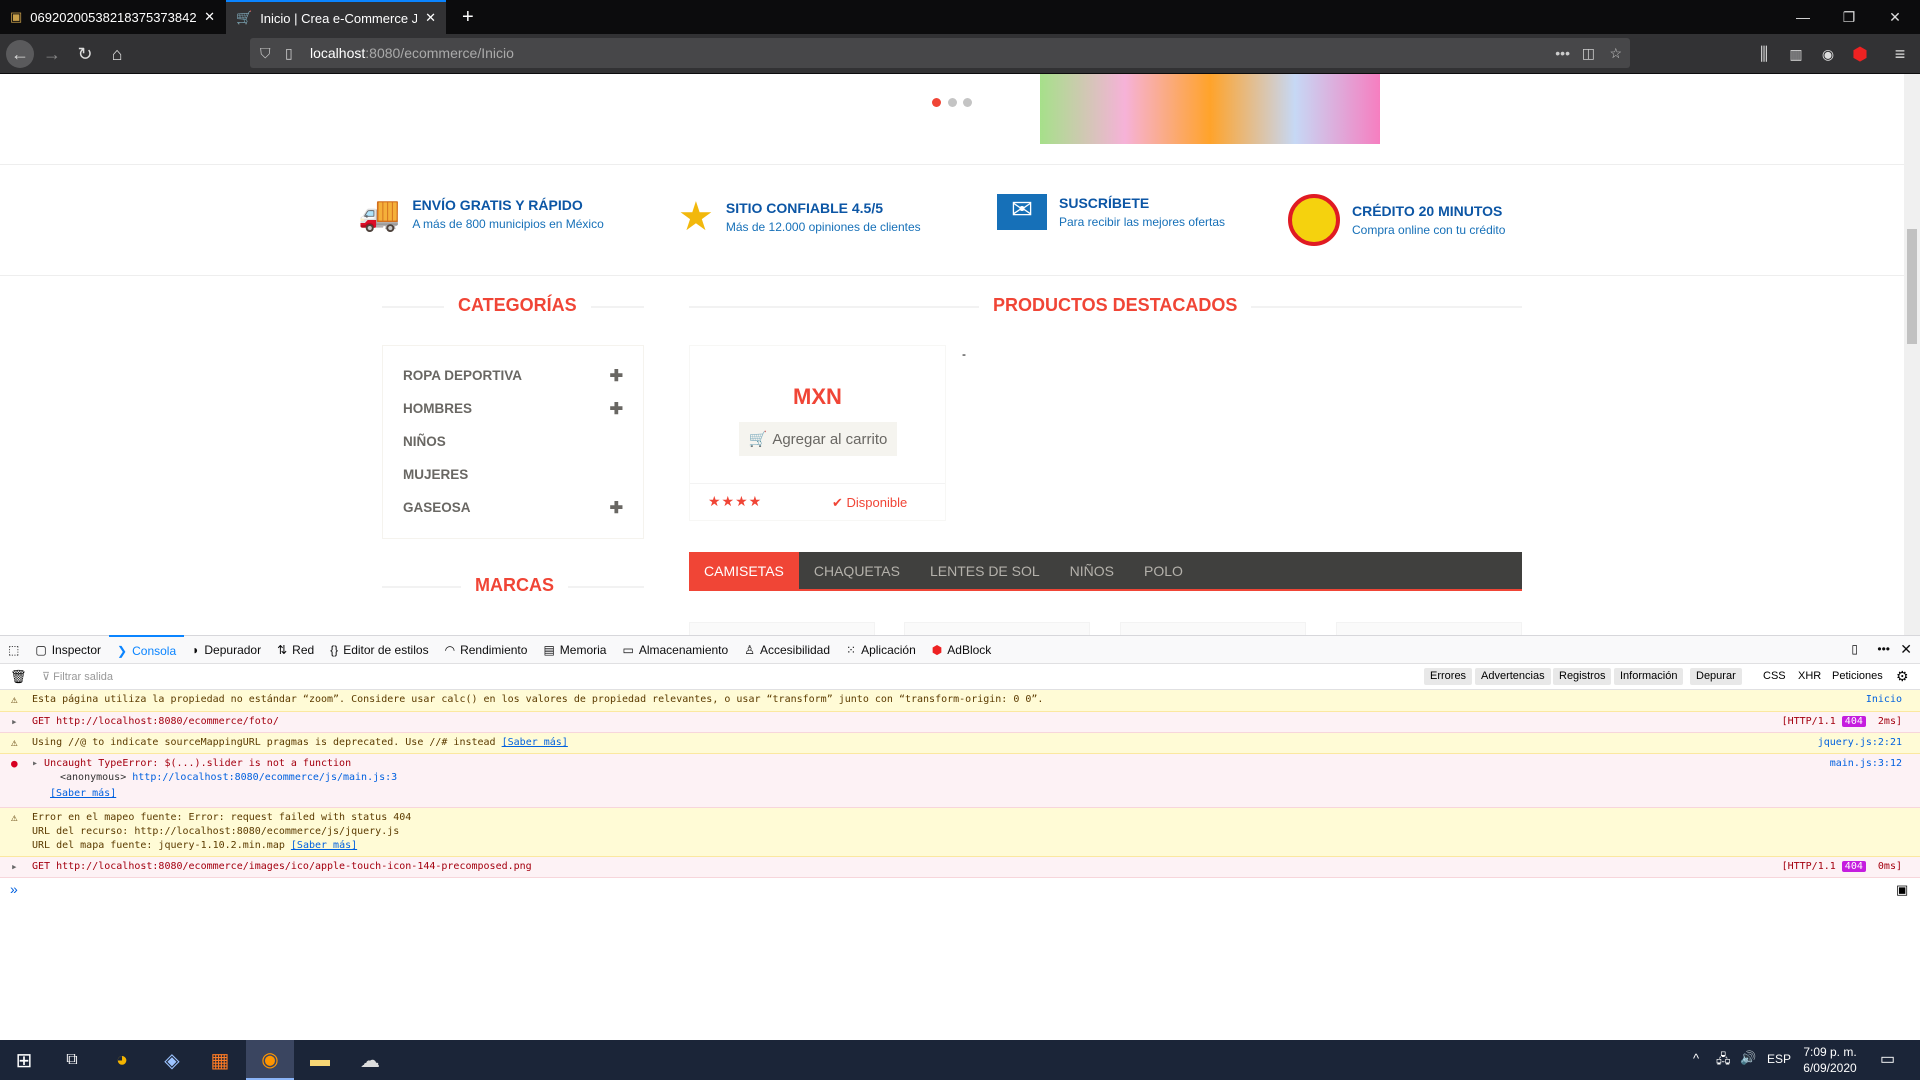  Describe the element at coordinates (1803, 17) in the screenshot. I see `minimize-button: —` at that location.